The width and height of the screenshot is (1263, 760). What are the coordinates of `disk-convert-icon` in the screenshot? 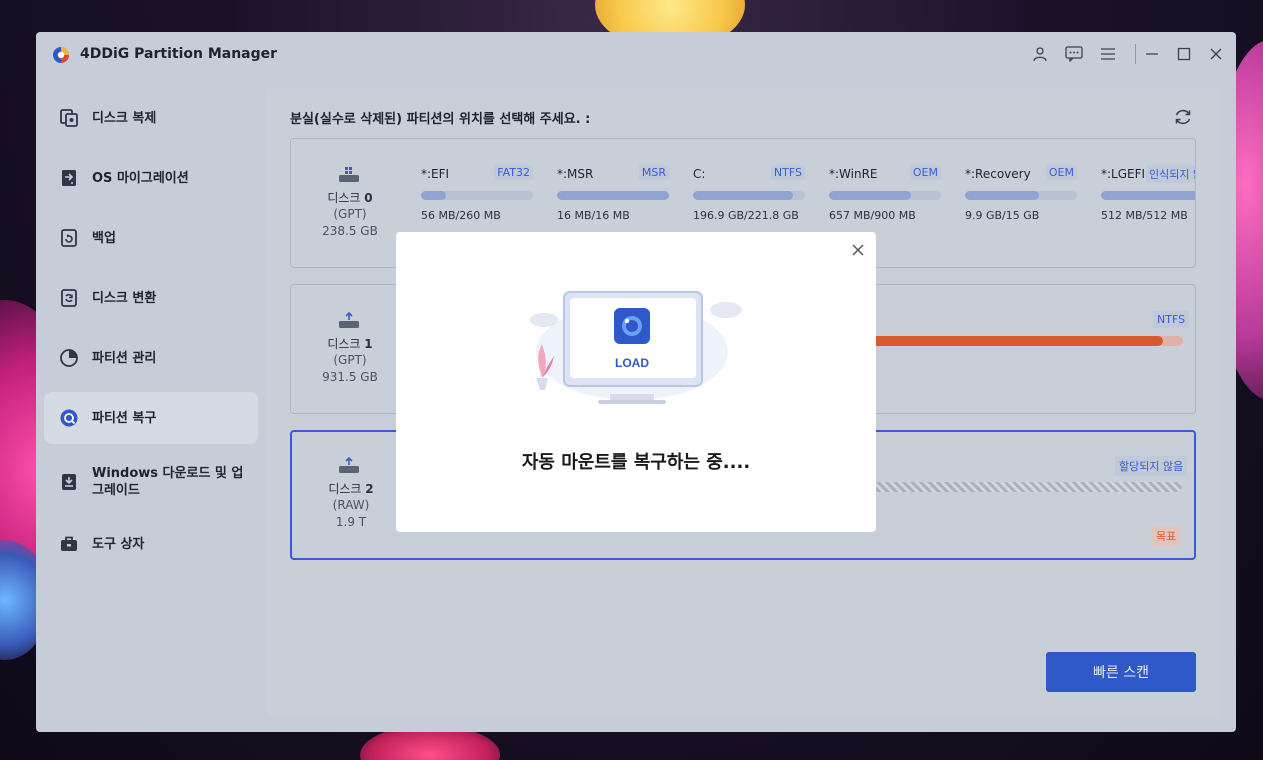 It's located at (69, 298).